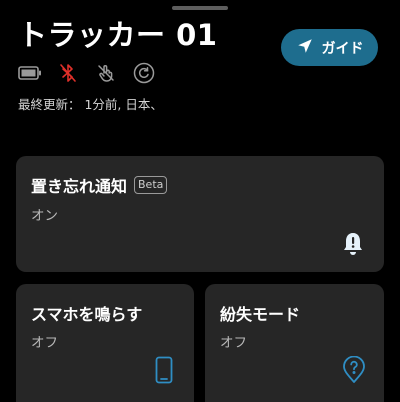 The height and width of the screenshot is (402, 400). I want to click on battery-icon, so click(30, 73).